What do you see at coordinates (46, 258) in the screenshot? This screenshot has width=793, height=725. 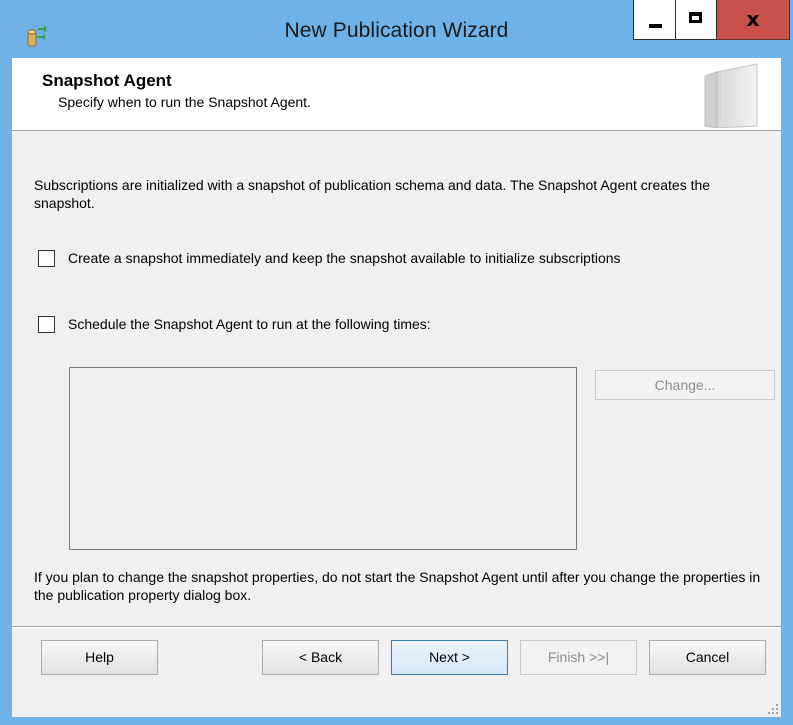 I see `create-snapshot-checkbox` at bounding box center [46, 258].